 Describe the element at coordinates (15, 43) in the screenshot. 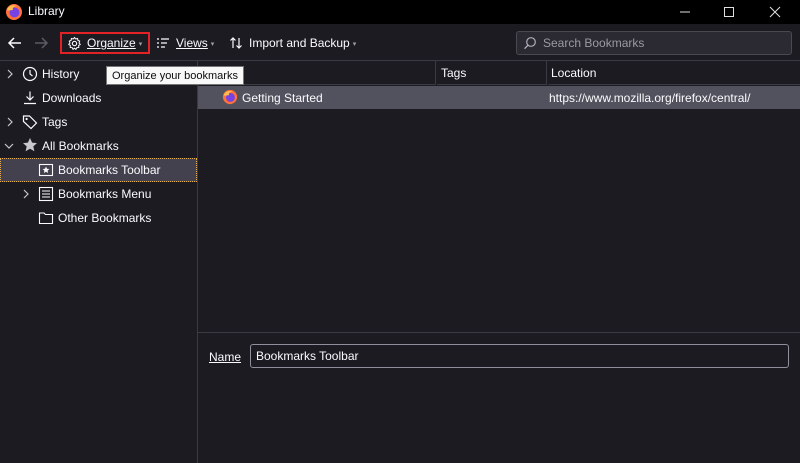

I see `back-arrow-icon` at that location.